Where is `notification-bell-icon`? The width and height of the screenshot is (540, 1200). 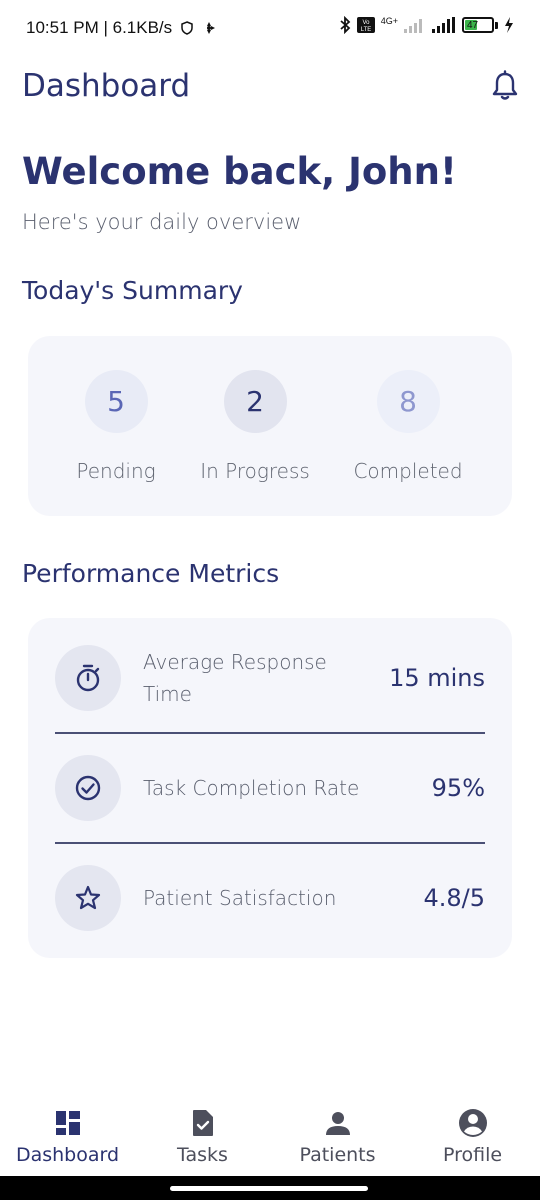
notification-bell-icon is located at coordinates (505, 86).